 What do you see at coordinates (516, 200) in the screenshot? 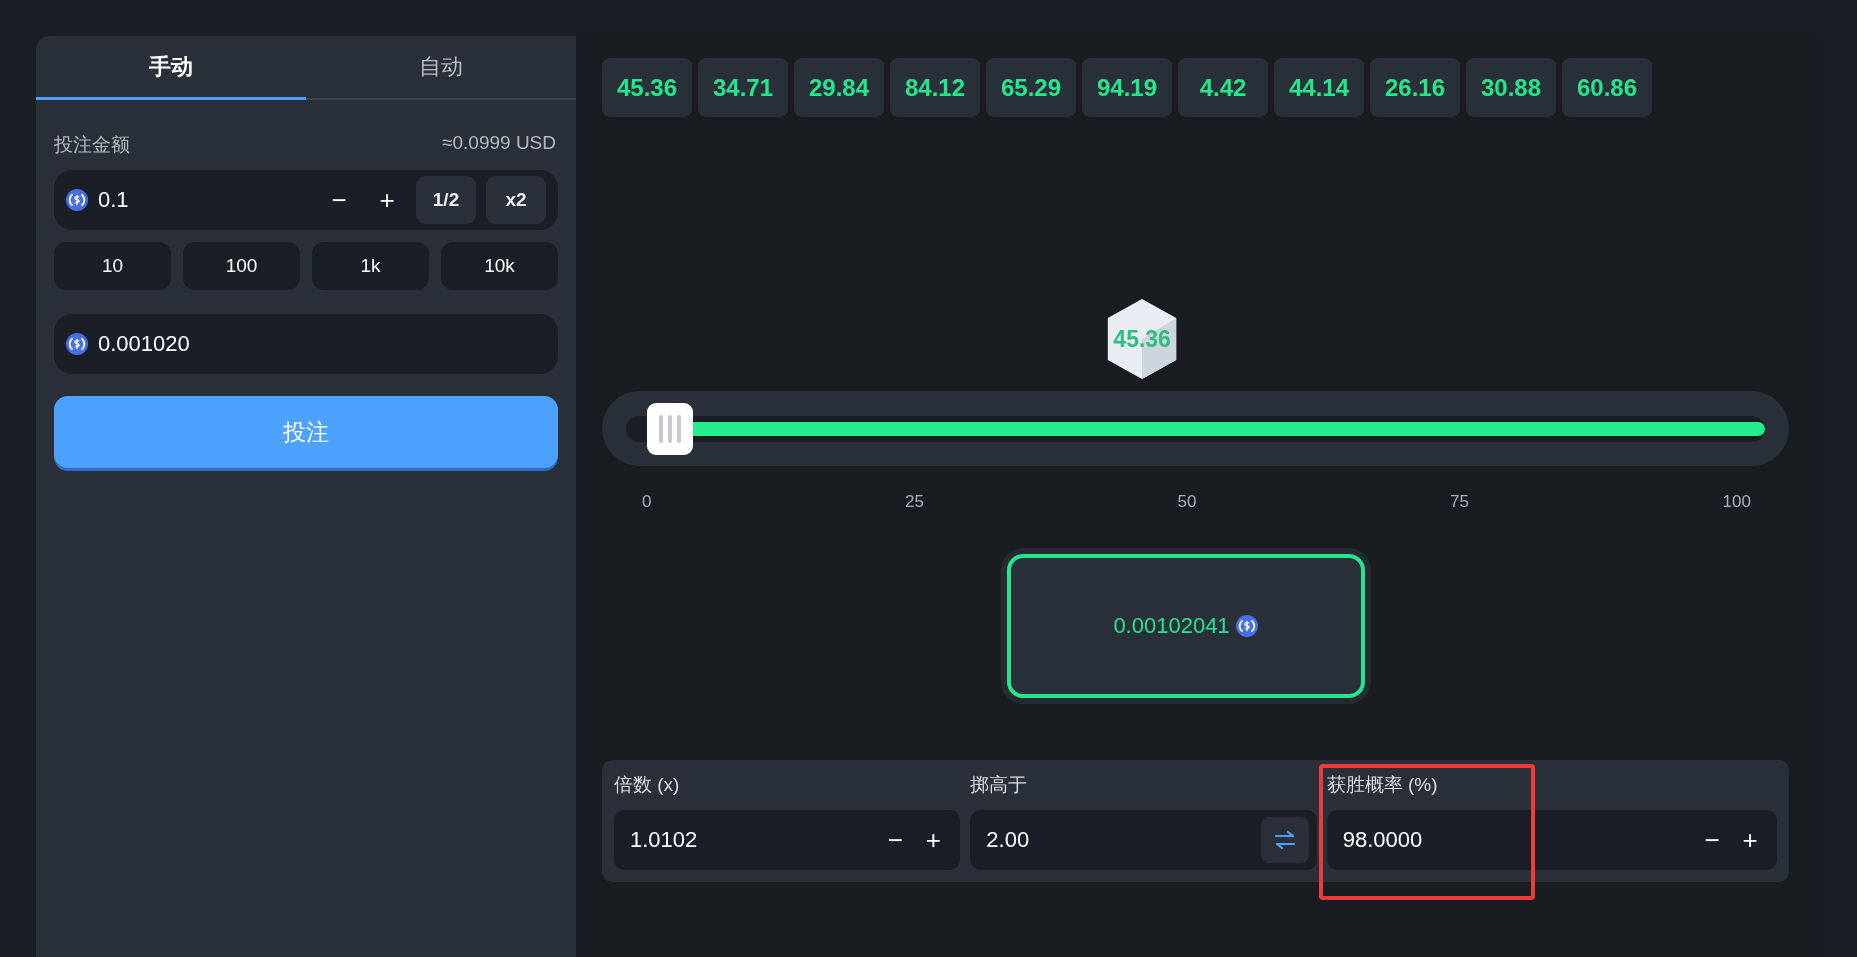
I see `double-button: x2` at bounding box center [516, 200].